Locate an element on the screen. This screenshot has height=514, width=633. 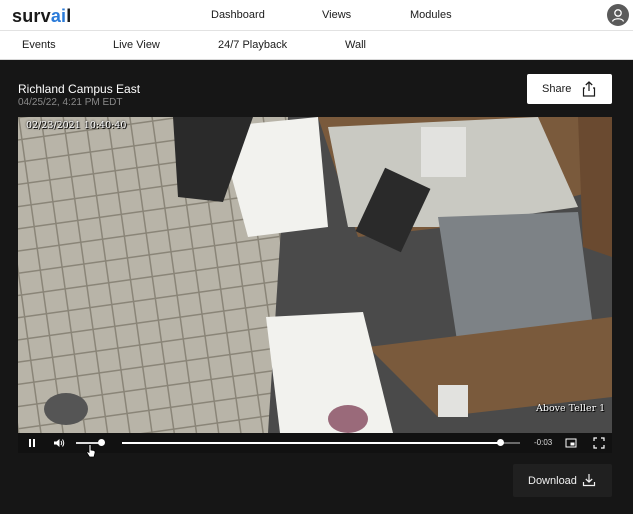
seek-bar-handle is located at coordinates (500, 442).